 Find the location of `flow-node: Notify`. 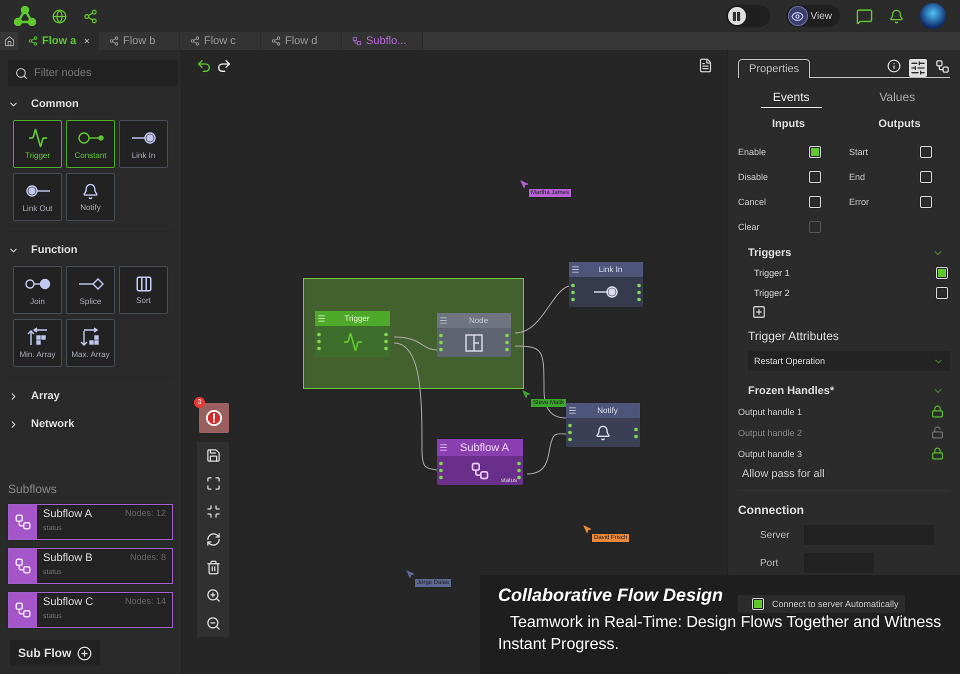

flow-node: Notify is located at coordinates (603, 425).